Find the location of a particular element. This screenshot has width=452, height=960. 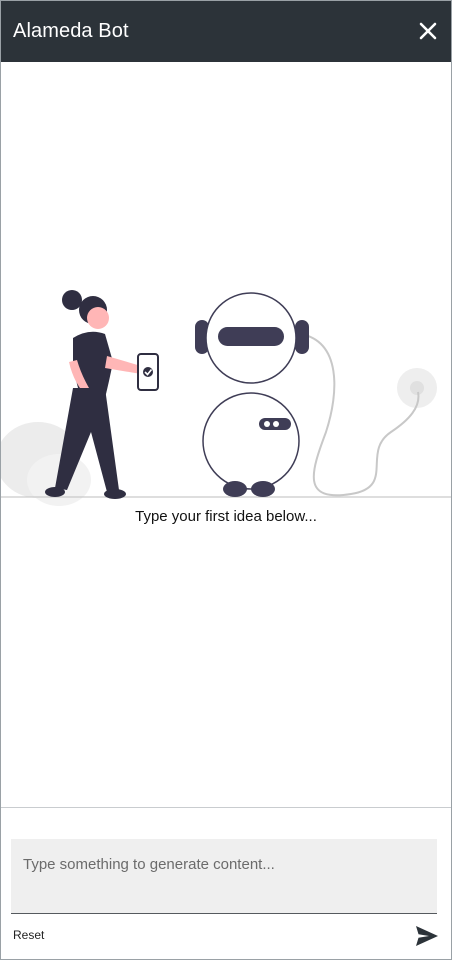

message-input is located at coordinates (224, 876).